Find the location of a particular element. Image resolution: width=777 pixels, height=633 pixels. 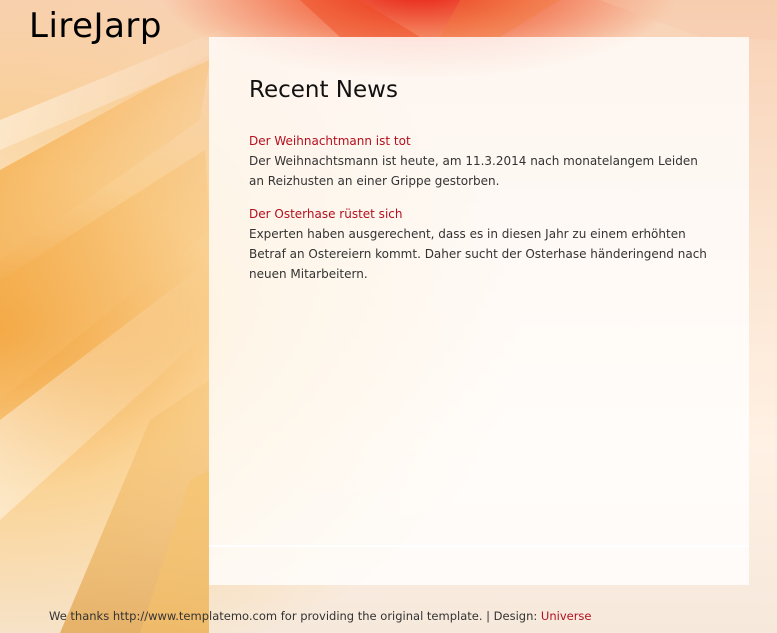

site-title: LireJarp is located at coordinates (95, 26).